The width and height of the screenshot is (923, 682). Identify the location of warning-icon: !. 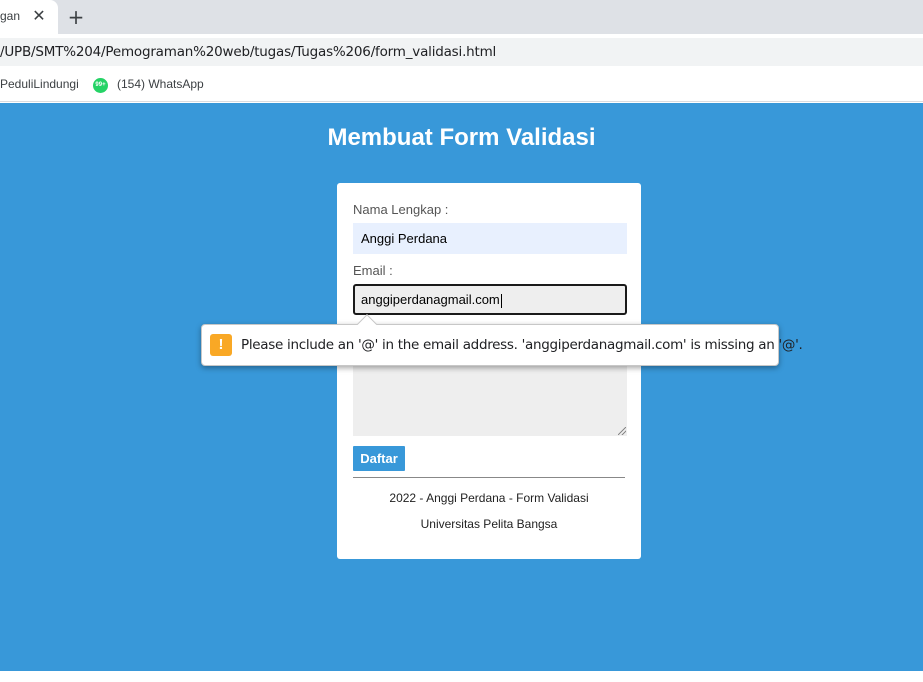
(221, 345).